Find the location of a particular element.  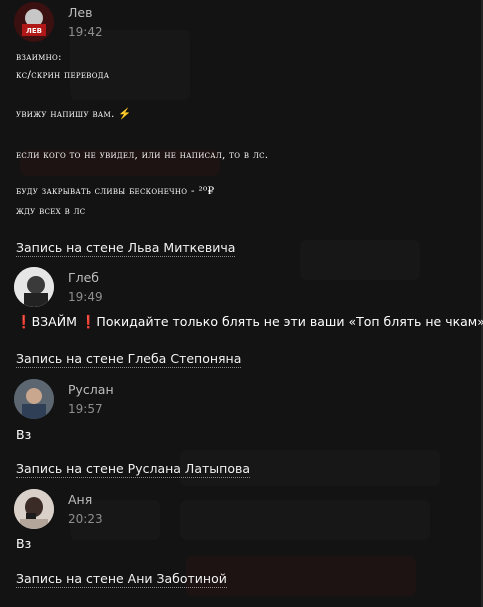

post-time: 20:23 is located at coordinates (85, 519).